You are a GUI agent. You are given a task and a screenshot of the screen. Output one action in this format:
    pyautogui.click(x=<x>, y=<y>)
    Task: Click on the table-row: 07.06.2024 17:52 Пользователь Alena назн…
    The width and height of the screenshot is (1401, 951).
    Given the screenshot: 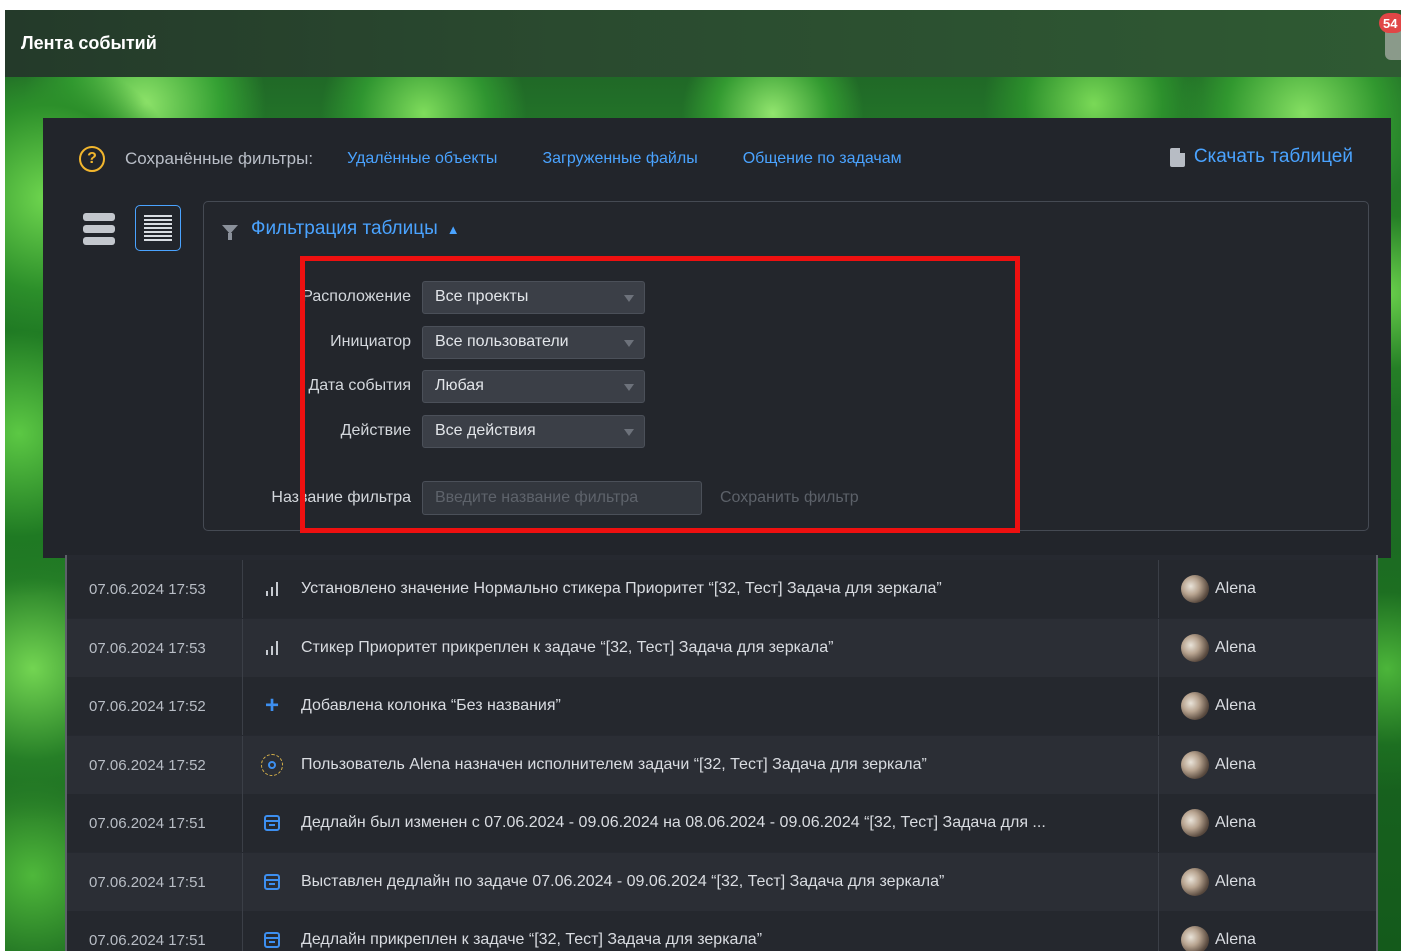 What is the action you would take?
    pyautogui.click(x=721, y=765)
    